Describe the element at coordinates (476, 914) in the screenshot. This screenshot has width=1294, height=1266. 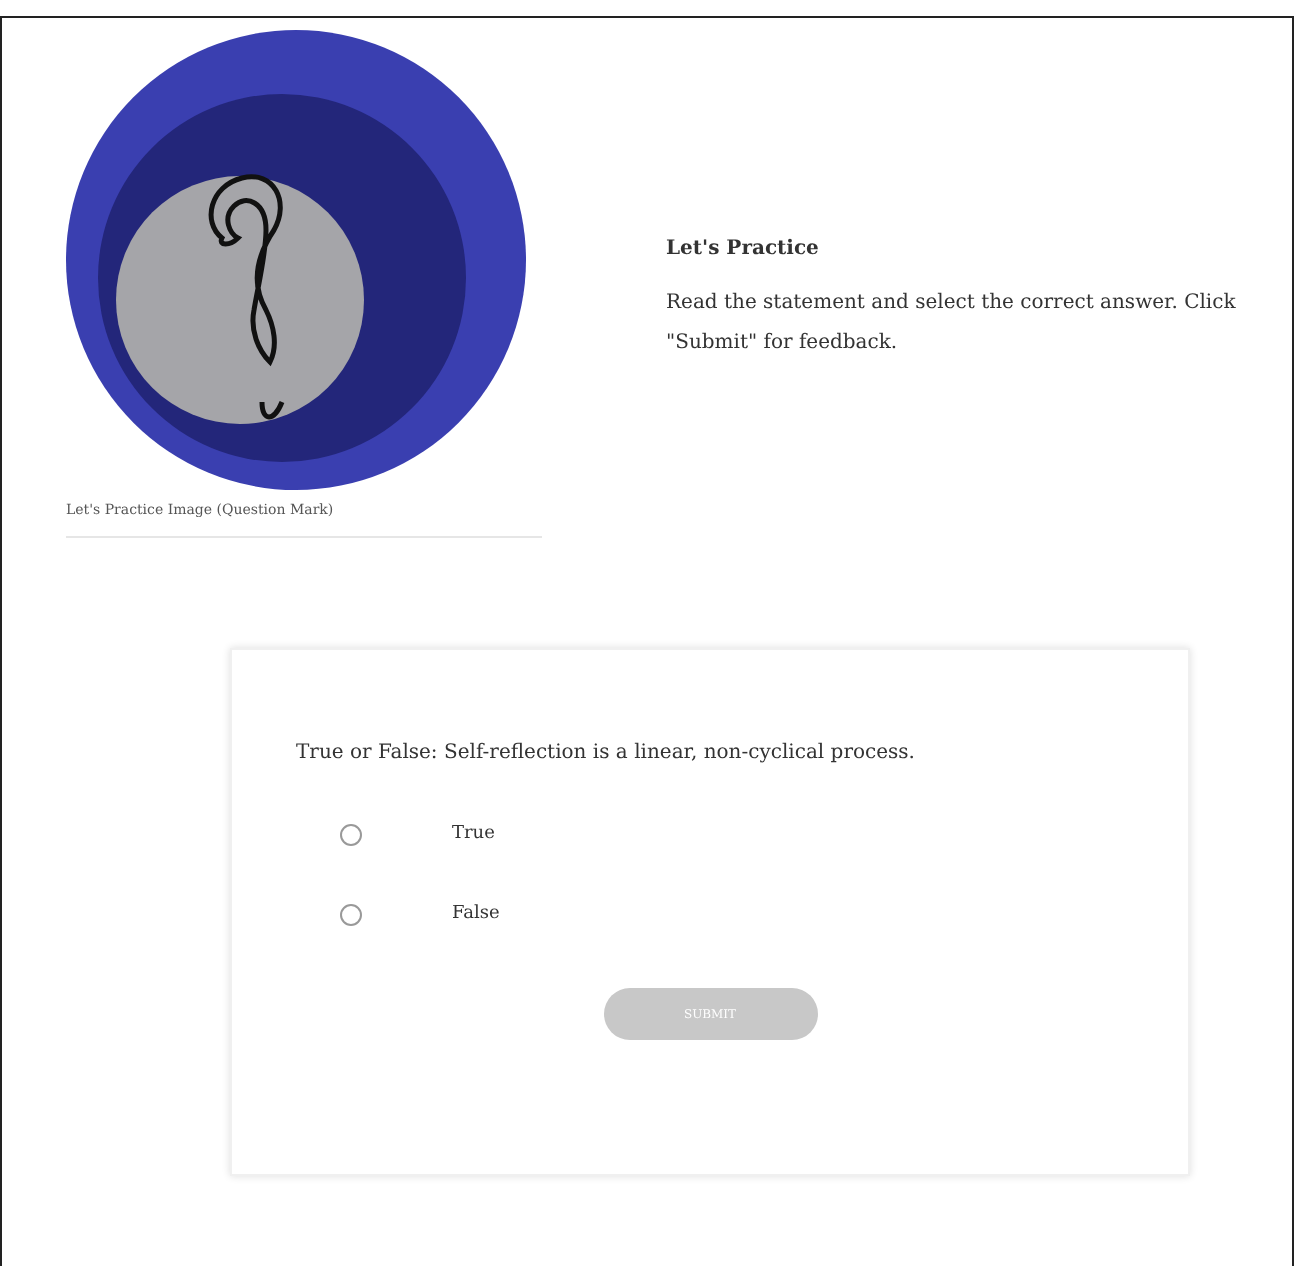
I see `option-label: False` at that location.